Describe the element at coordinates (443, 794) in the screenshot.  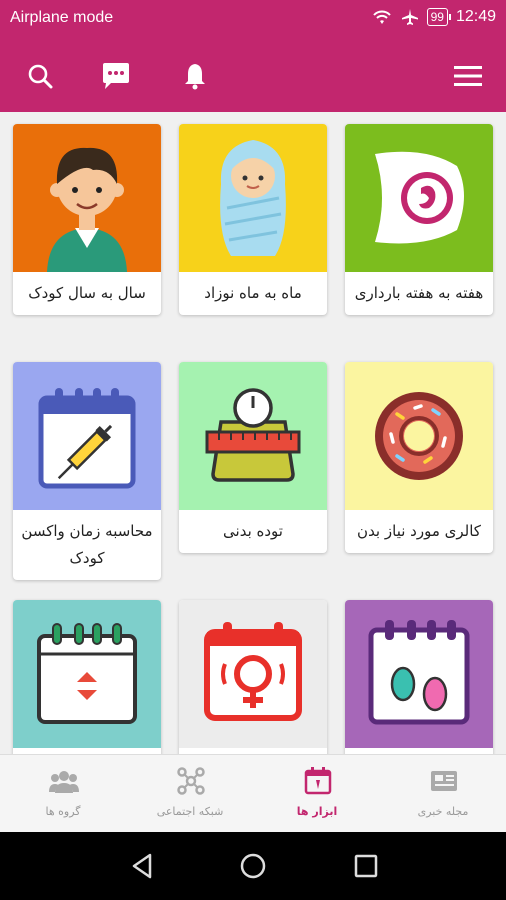
I see `tab-news-magazine: مجله خبری` at that location.